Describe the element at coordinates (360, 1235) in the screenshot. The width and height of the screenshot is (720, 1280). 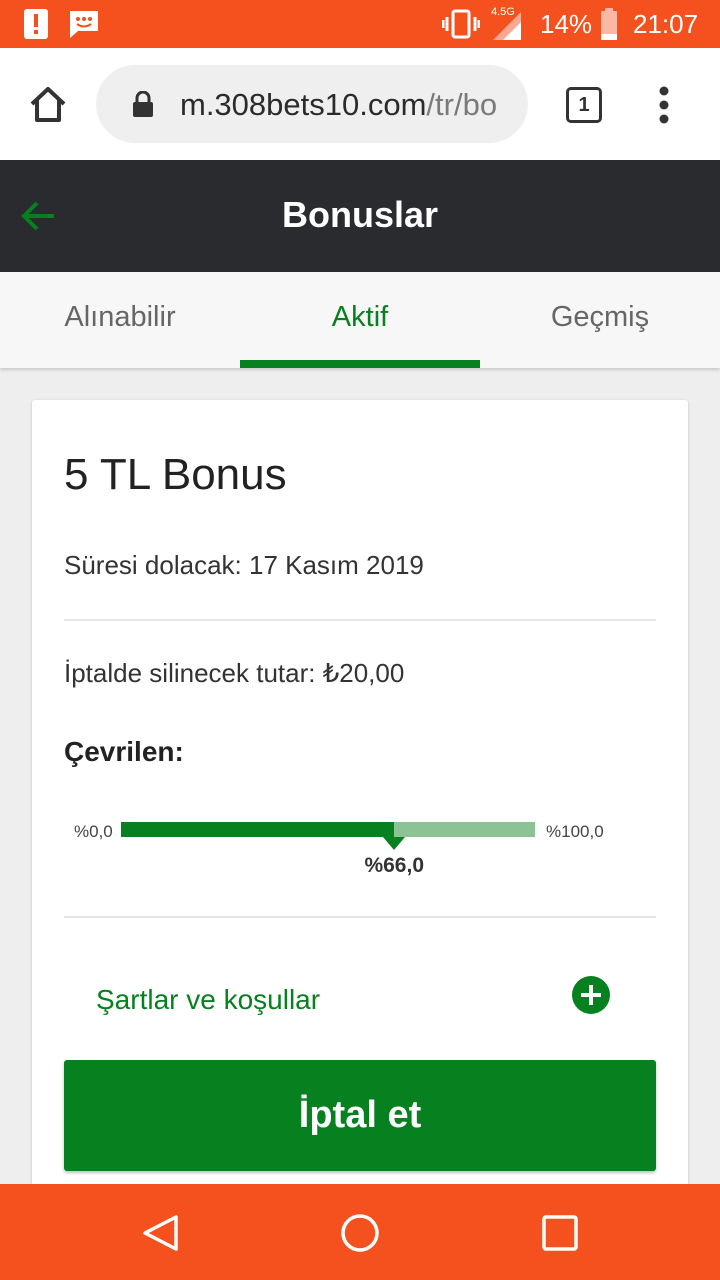
I see `home-circle-icon` at that location.